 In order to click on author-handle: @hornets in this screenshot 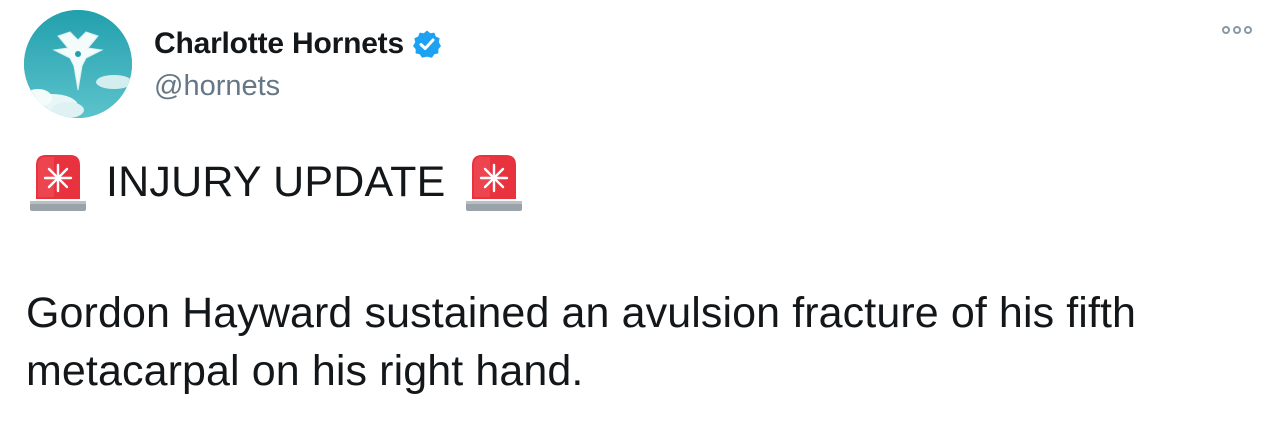, I will do `click(298, 86)`.